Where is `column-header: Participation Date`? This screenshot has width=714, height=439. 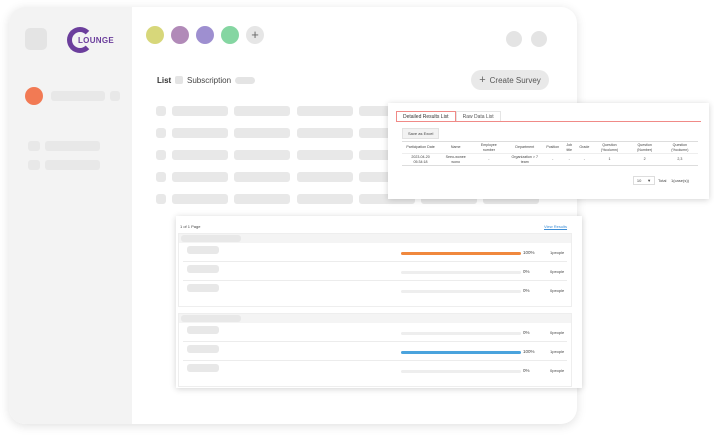
column-header: Participation Date is located at coordinates (420, 147).